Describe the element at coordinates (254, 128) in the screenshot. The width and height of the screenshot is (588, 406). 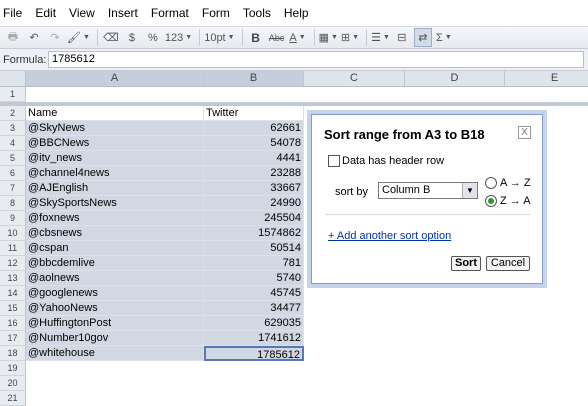
I see `cell-twitter: 62661` at that location.